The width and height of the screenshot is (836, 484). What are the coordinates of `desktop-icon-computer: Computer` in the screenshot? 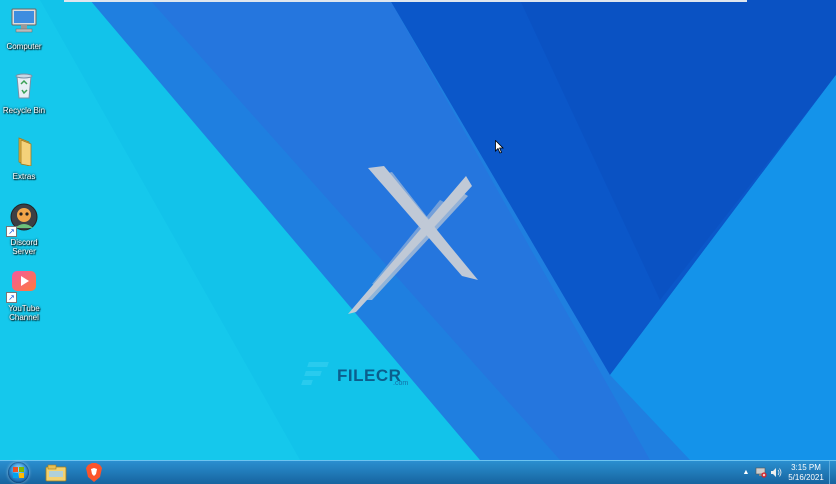 It's located at (24, 28).